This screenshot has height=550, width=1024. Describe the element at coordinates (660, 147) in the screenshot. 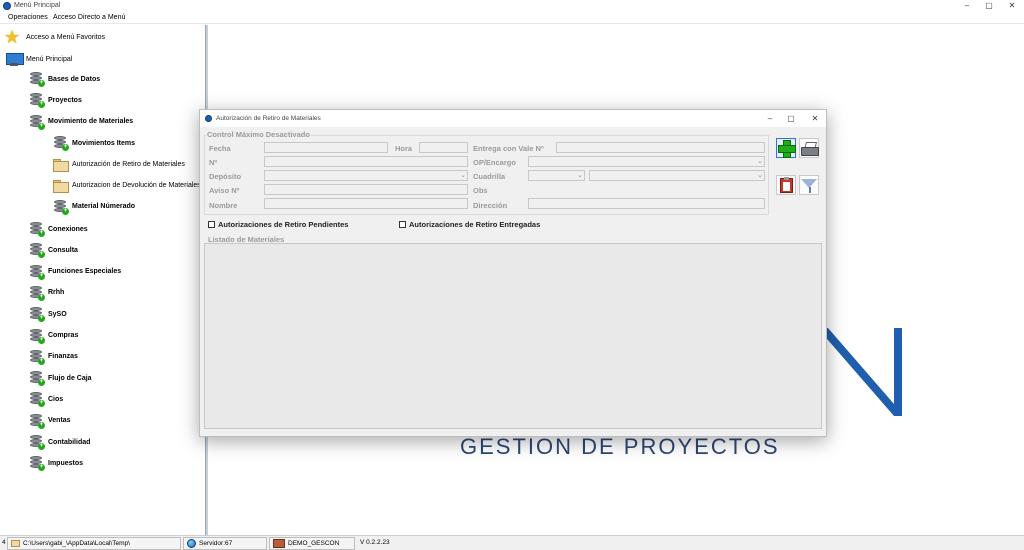

I see `entrega-field` at that location.